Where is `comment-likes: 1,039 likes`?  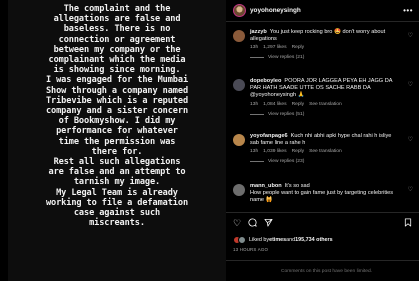
comment-likes: 1,039 likes is located at coordinates (274, 151).